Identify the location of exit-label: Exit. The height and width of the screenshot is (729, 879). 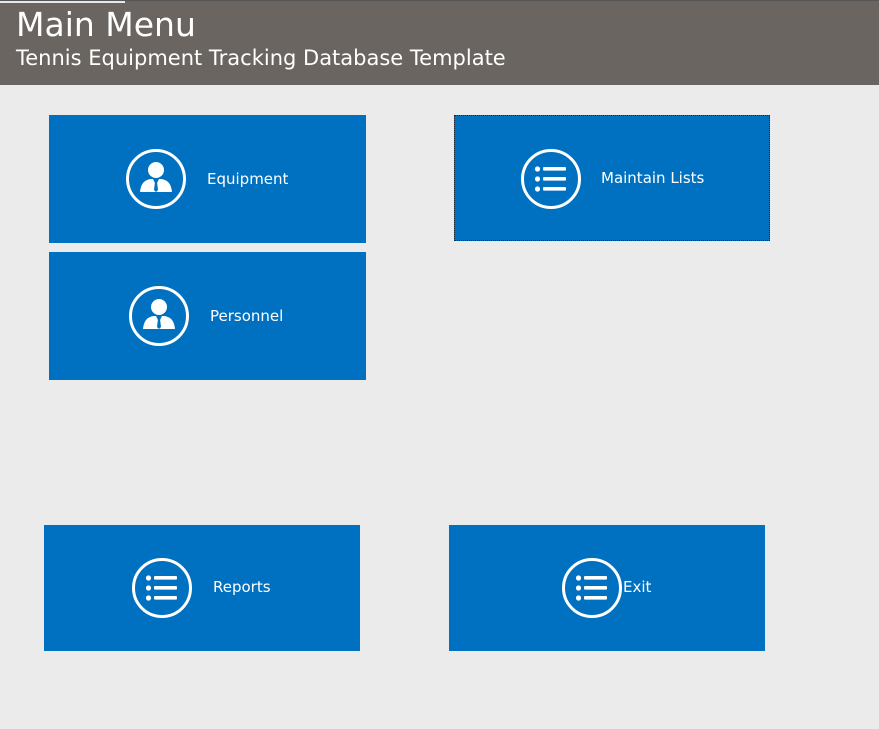
(637, 587).